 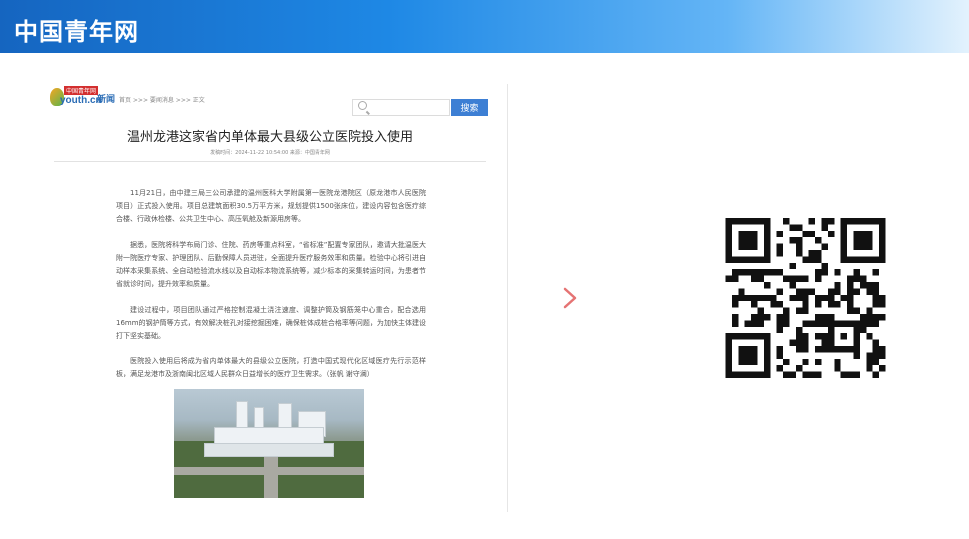 I want to click on qr-code, so click(x=805, y=298).